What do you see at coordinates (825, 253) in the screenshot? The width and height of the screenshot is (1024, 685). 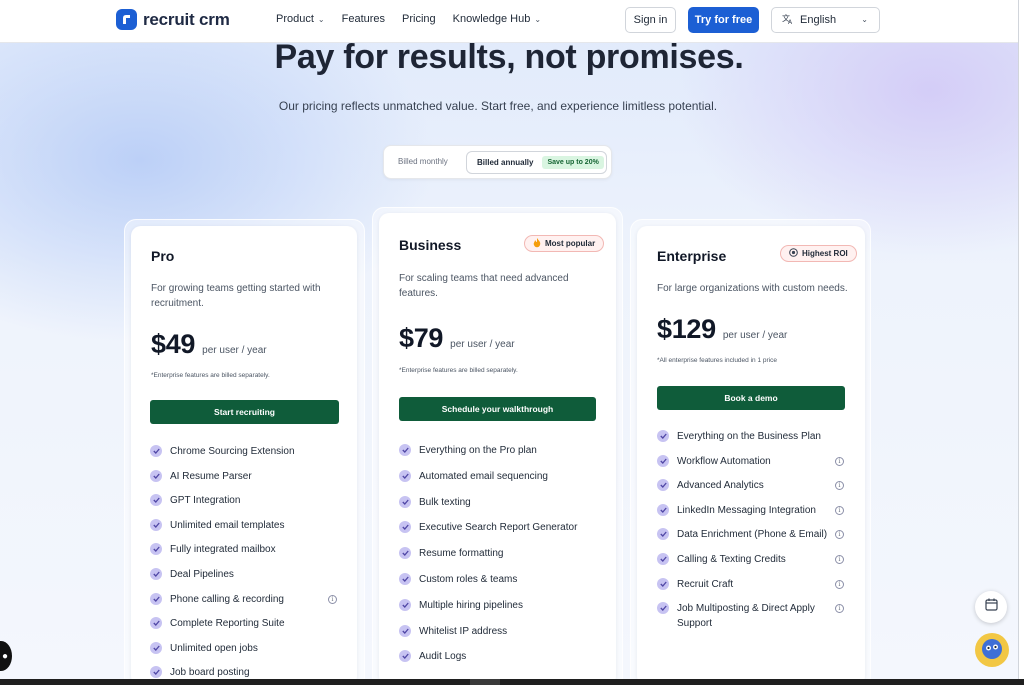 I see `badge-label: Highest ROI` at bounding box center [825, 253].